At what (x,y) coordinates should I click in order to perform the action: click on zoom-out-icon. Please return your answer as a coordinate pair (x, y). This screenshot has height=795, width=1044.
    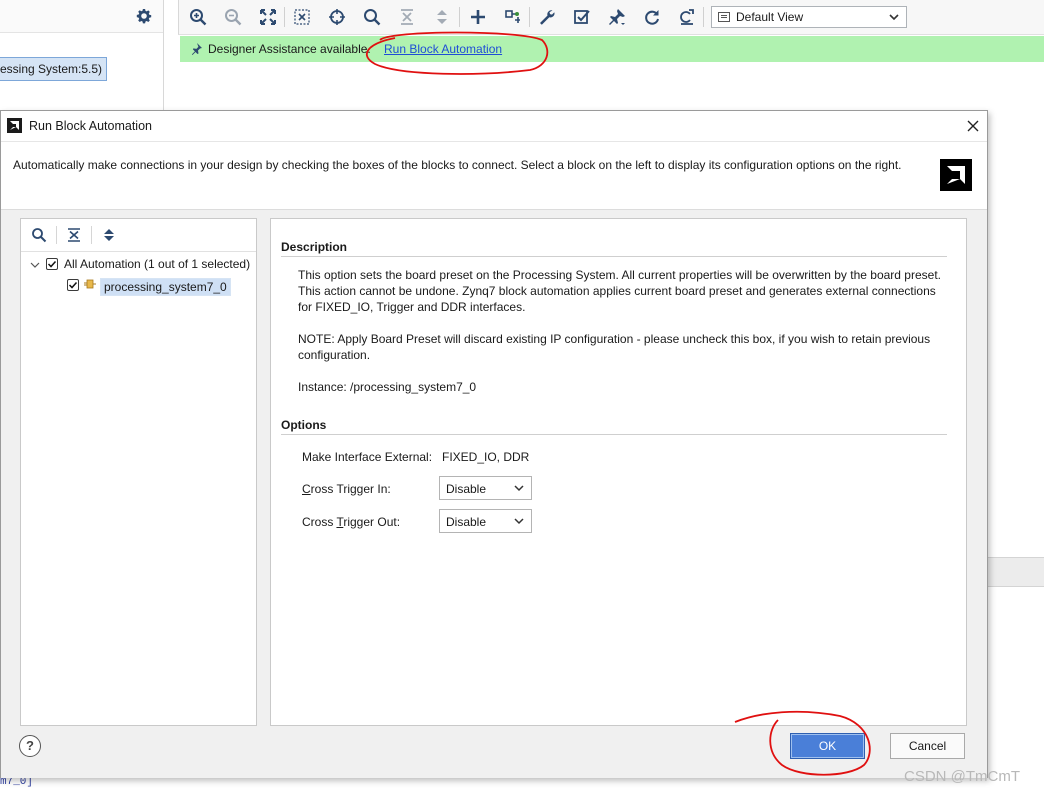
    Looking at the image, I should click on (233, 17).